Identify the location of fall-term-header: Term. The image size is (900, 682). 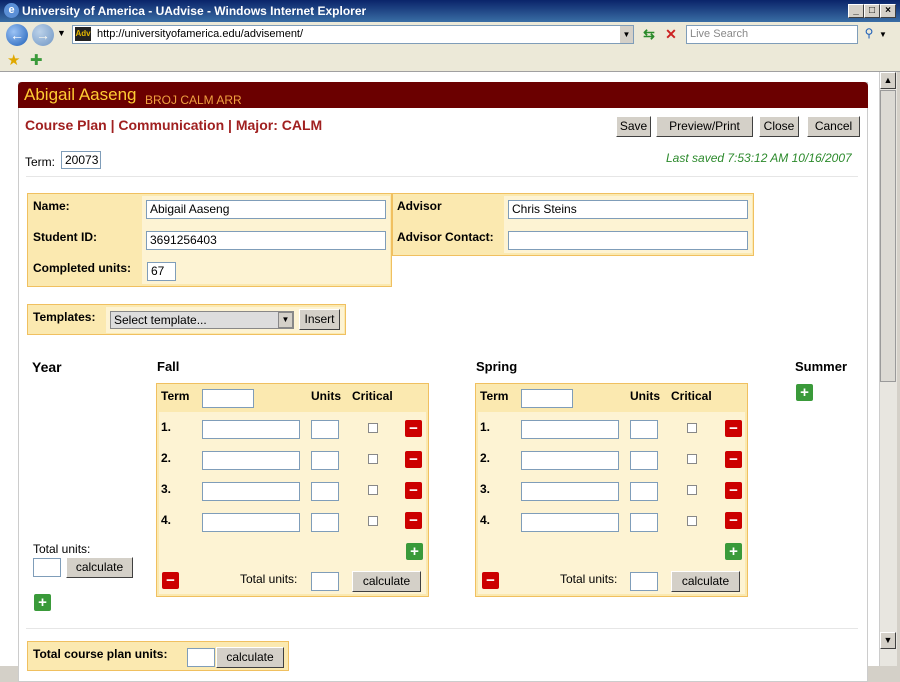
(175, 396).